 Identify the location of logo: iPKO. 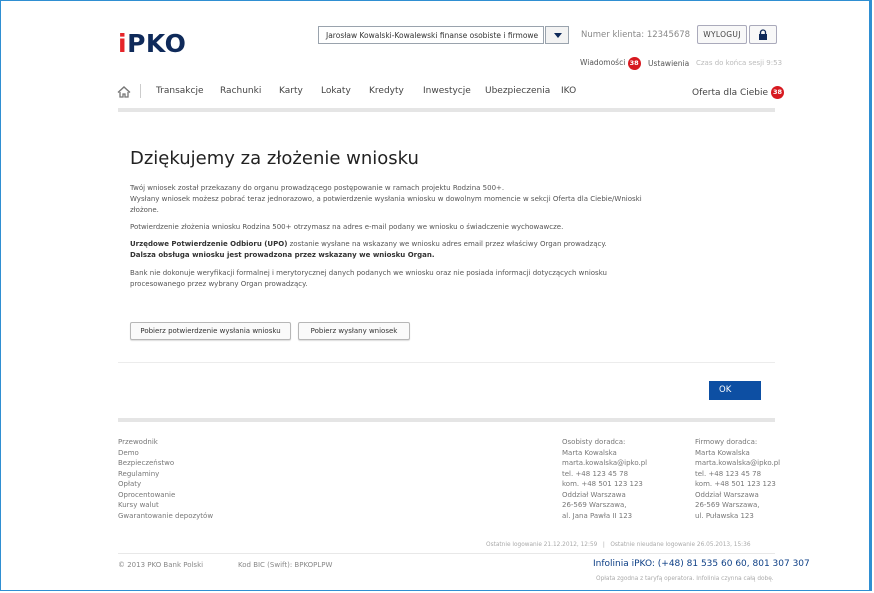
(152, 43).